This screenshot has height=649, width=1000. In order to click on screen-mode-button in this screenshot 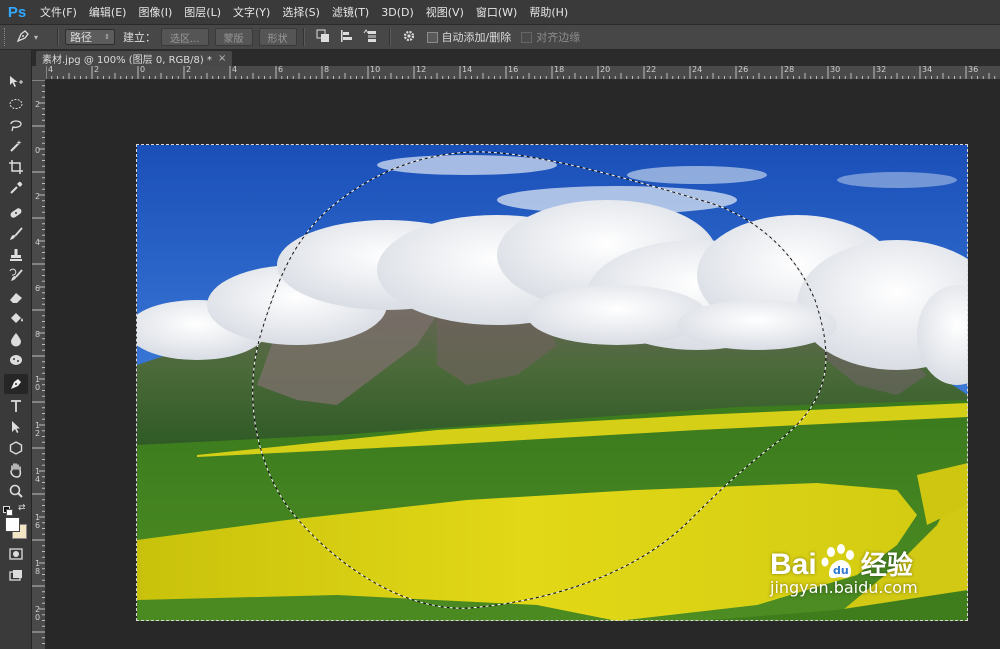, I will do `click(16, 576)`.